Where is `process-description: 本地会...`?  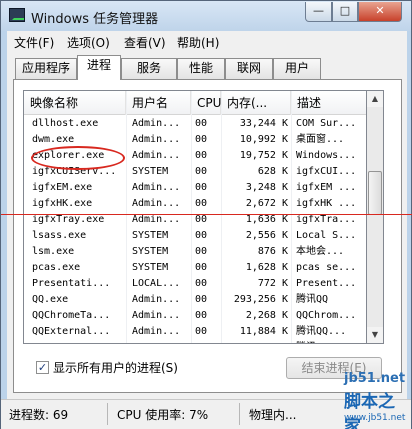
process-description: 本地会... is located at coordinates (320, 251).